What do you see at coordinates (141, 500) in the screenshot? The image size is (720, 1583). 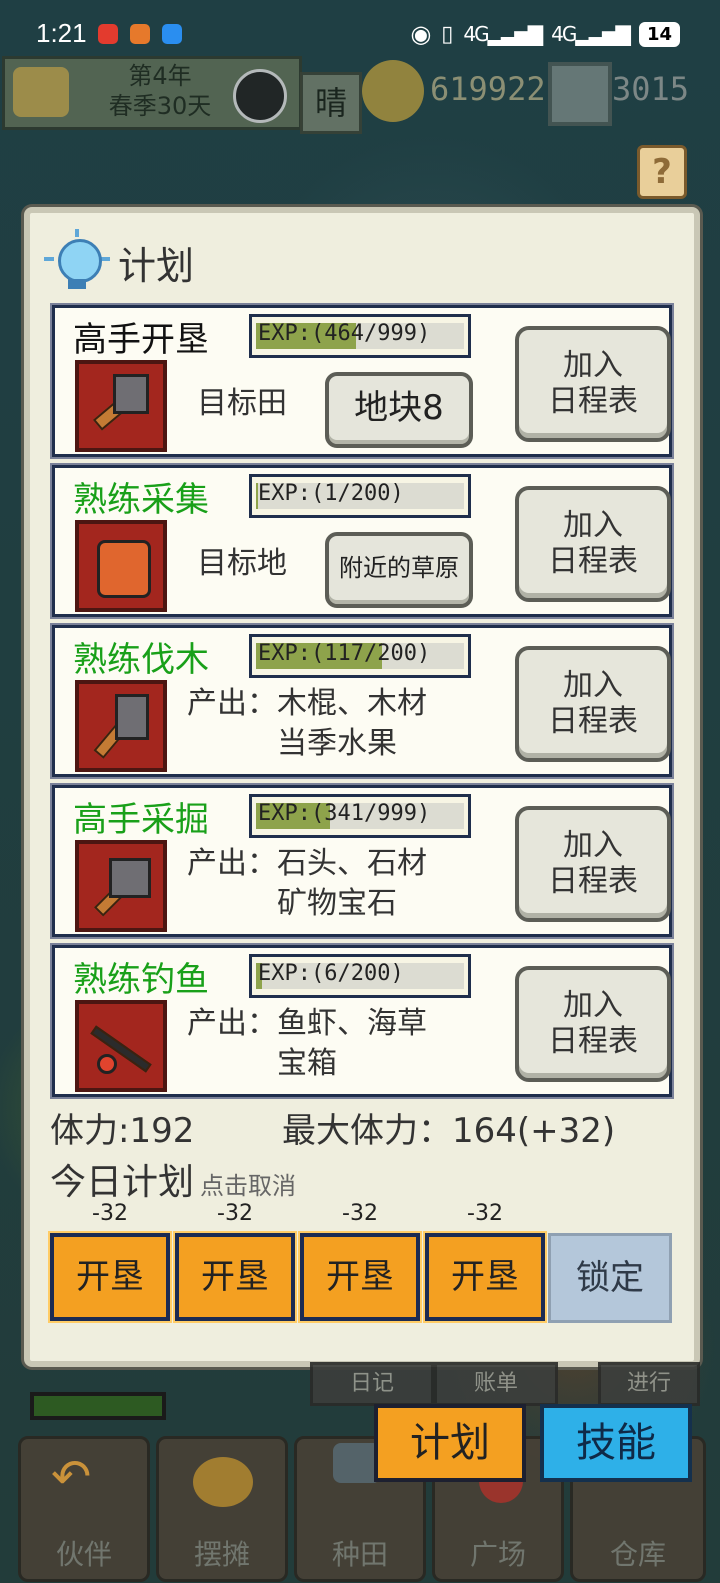 I see `skill-name: 熟练采集` at bounding box center [141, 500].